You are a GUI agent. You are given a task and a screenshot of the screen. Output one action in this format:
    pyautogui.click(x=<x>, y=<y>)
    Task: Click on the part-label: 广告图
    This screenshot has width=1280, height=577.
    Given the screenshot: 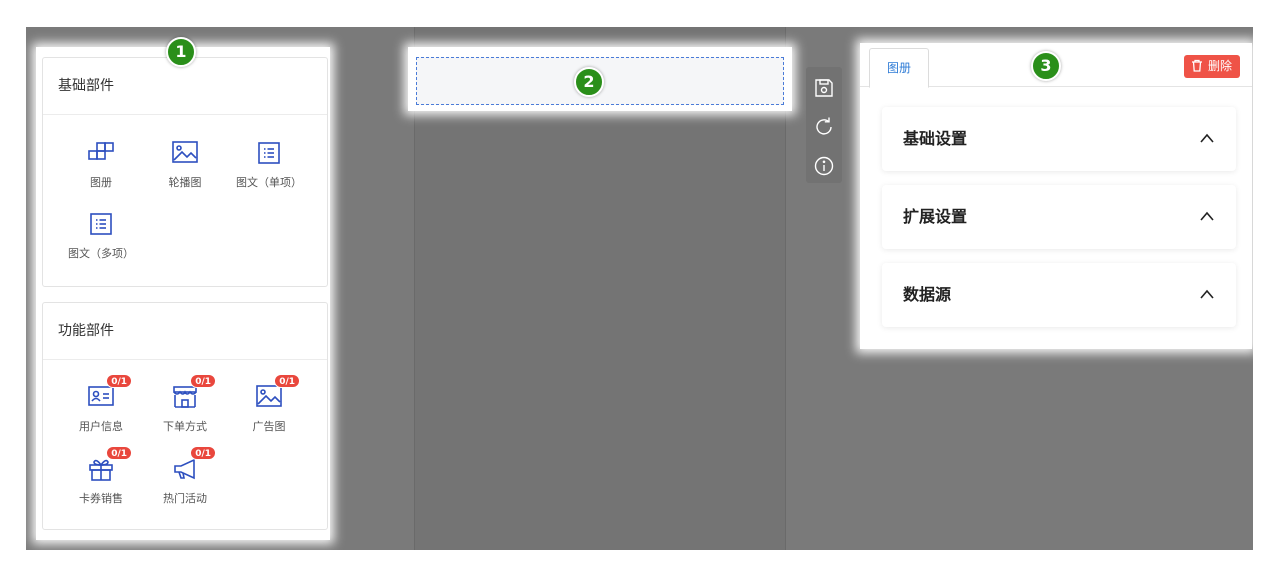 What is the action you would take?
    pyautogui.click(x=269, y=426)
    